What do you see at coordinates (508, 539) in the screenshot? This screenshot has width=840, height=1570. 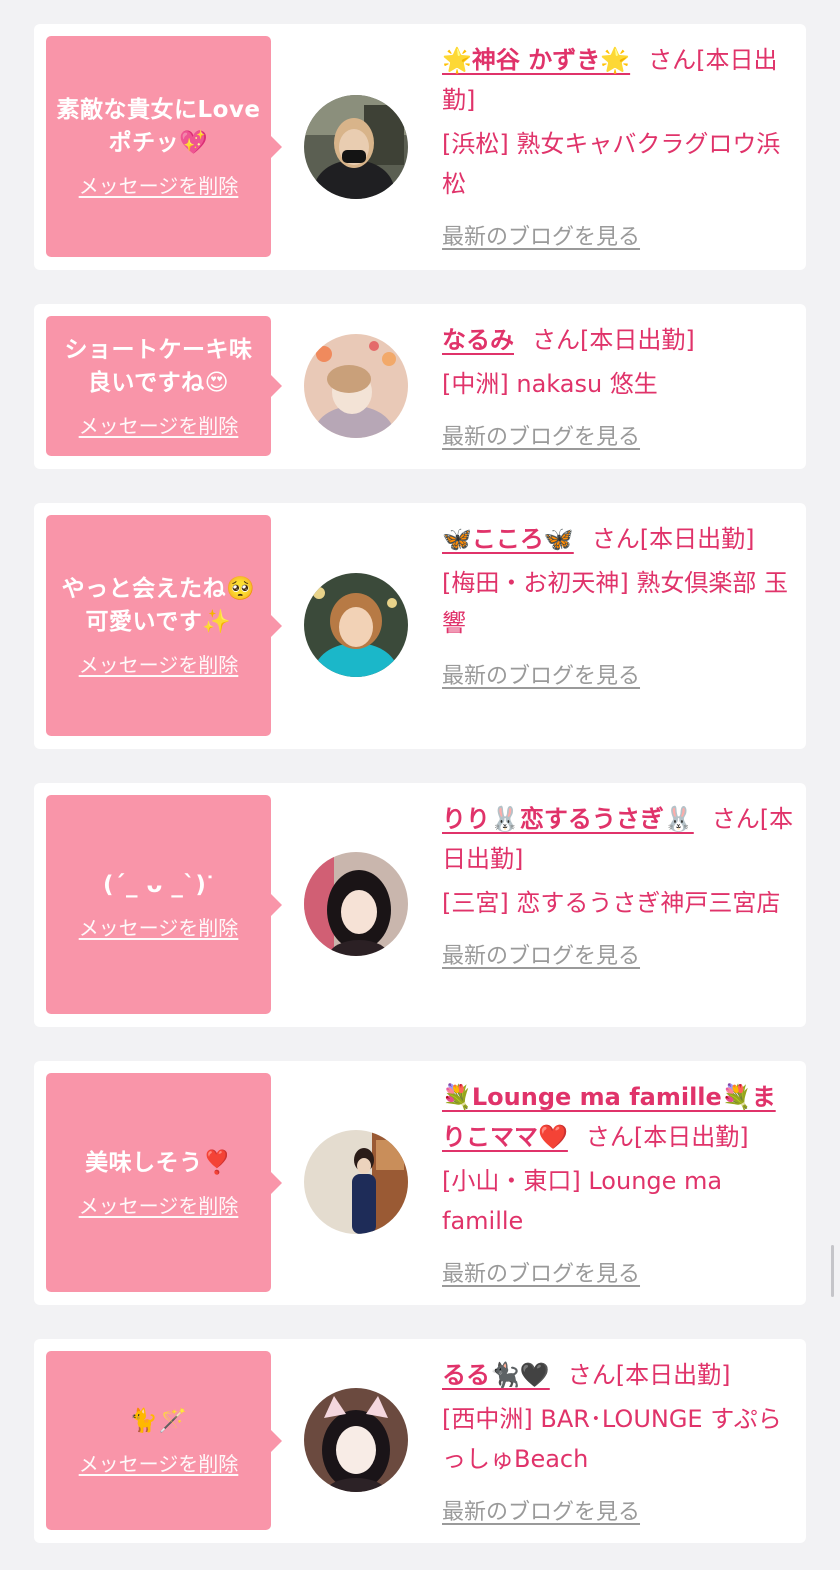 I see `cast-name-link: 🦋こころ🦋` at bounding box center [508, 539].